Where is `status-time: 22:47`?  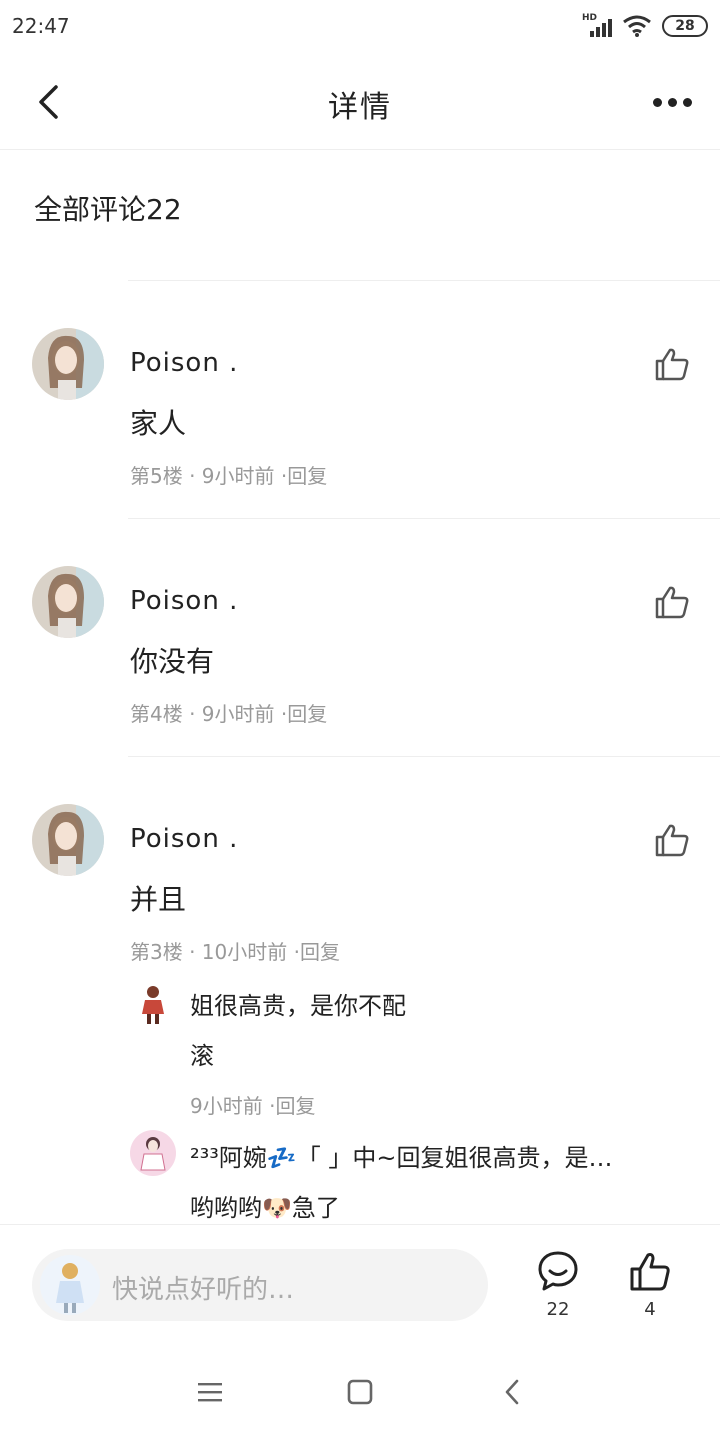
status-time: 22:47 is located at coordinates (41, 26).